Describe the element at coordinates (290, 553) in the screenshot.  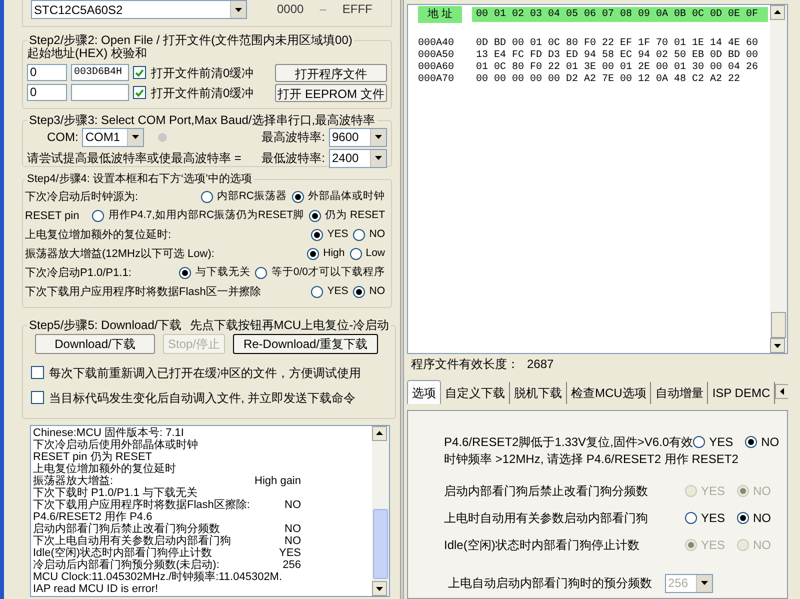
I see `log-value: YES` at that location.